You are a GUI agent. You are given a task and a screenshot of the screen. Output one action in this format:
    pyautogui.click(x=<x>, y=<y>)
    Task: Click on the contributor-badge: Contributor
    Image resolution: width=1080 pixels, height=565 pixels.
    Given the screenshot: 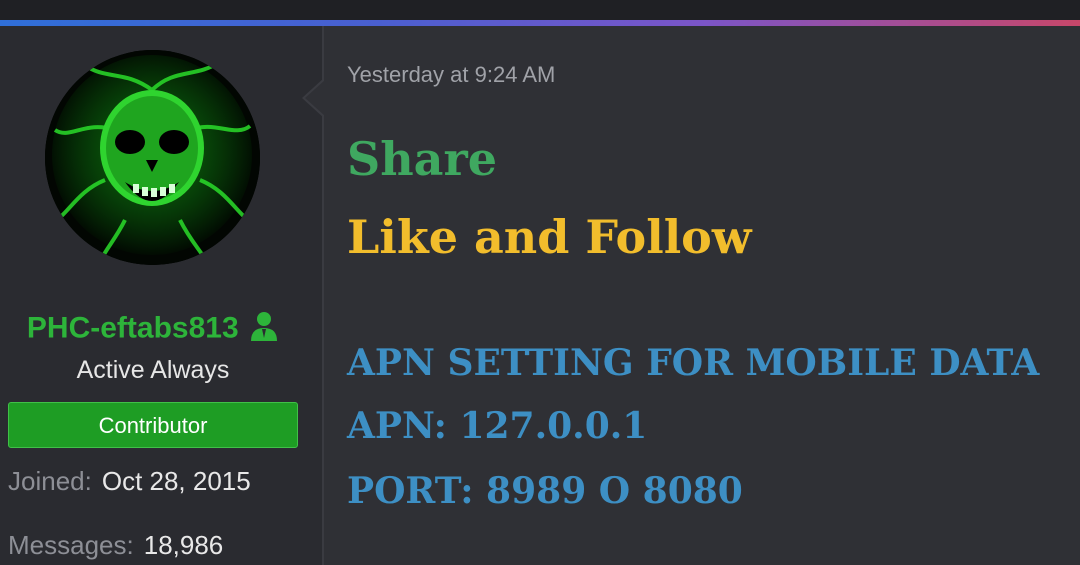 What is the action you would take?
    pyautogui.click(x=153, y=425)
    